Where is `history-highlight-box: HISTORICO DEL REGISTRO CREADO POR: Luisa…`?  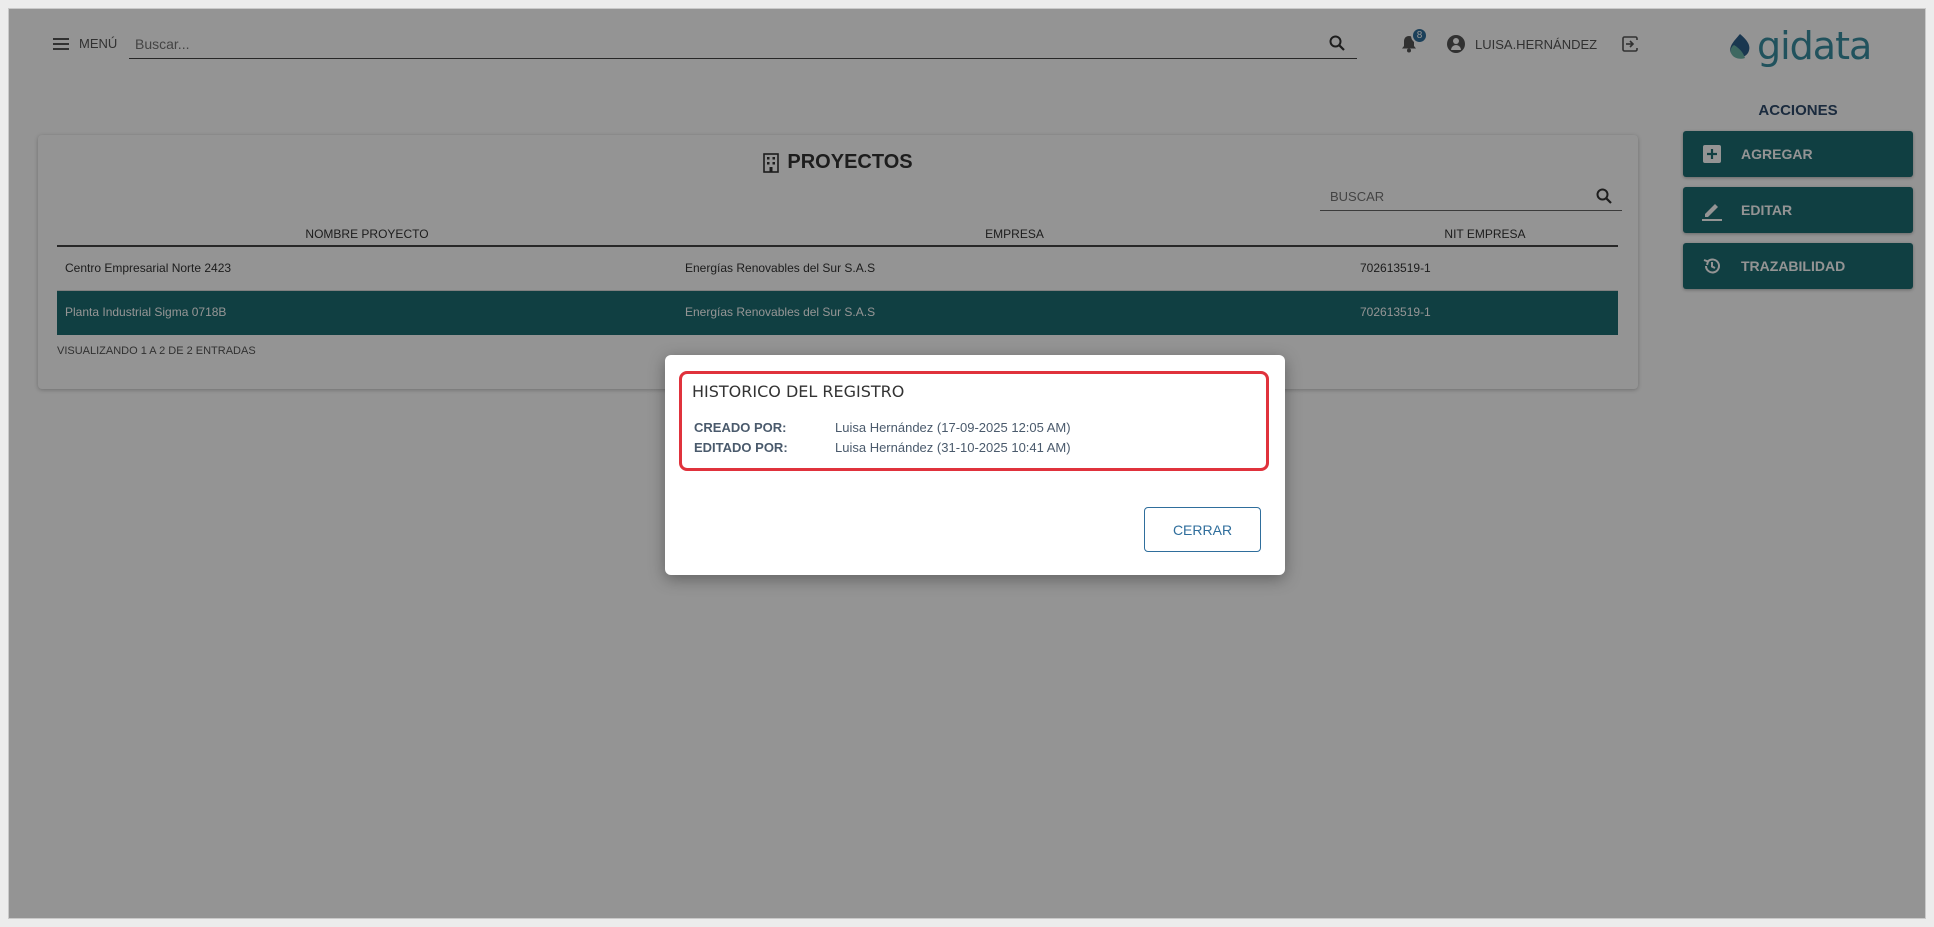
history-highlight-box: HISTORICO DEL REGISTRO CREADO POR: Luisa… is located at coordinates (974, 421).